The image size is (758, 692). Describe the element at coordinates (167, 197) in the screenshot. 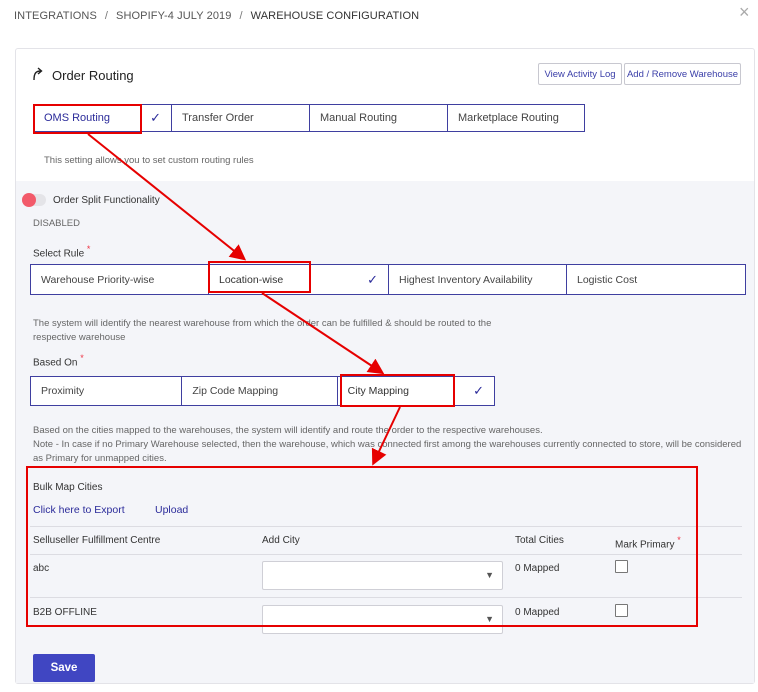

I see `arrow-oms-to-location` at that location.